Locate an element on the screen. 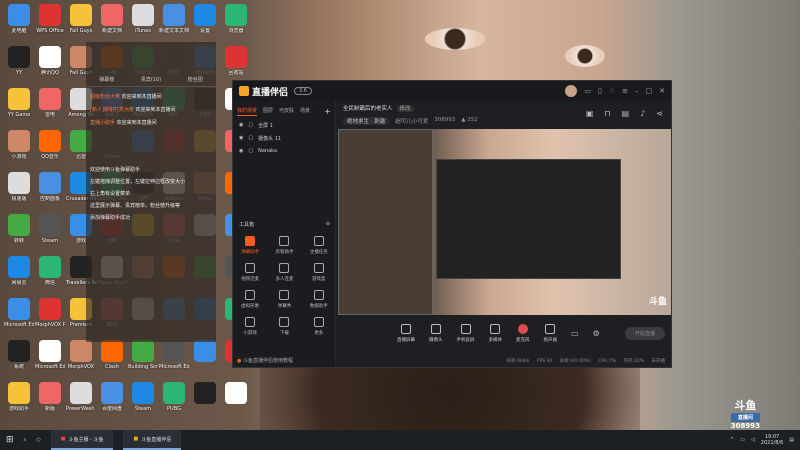 The width and height of the screenshot is (800, 450). toolbox-item: 主播任务 is located at coordinates (319, 245).